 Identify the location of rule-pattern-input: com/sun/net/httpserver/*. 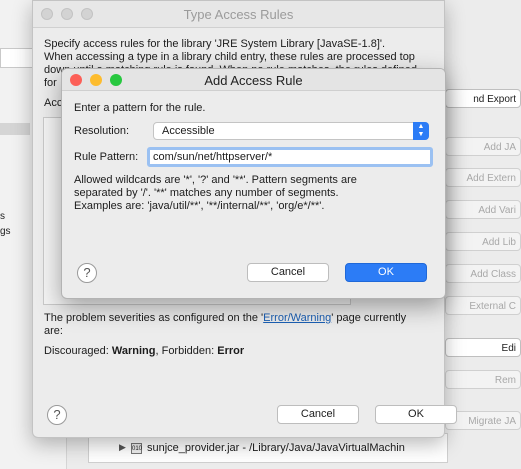
(290, 157).